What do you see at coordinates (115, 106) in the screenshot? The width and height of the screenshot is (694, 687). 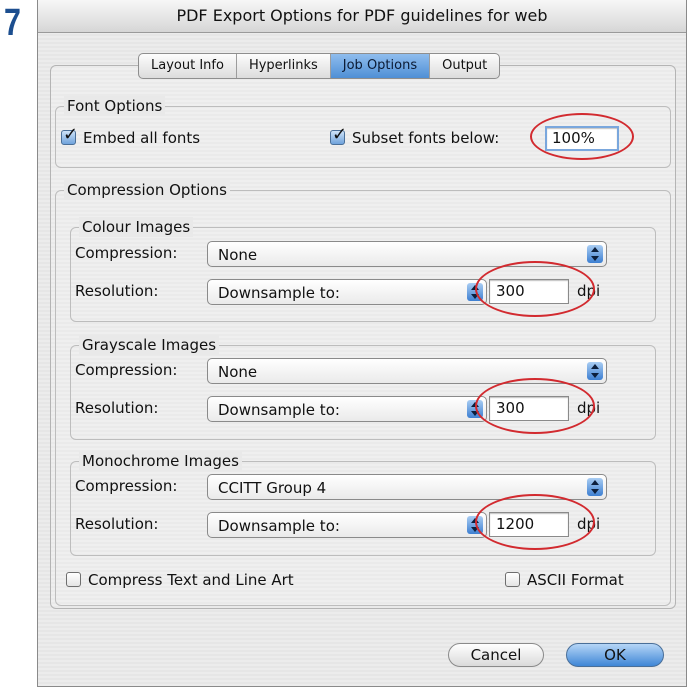 I see `font-options-title: Font Options` at bounding box center [115, 106].